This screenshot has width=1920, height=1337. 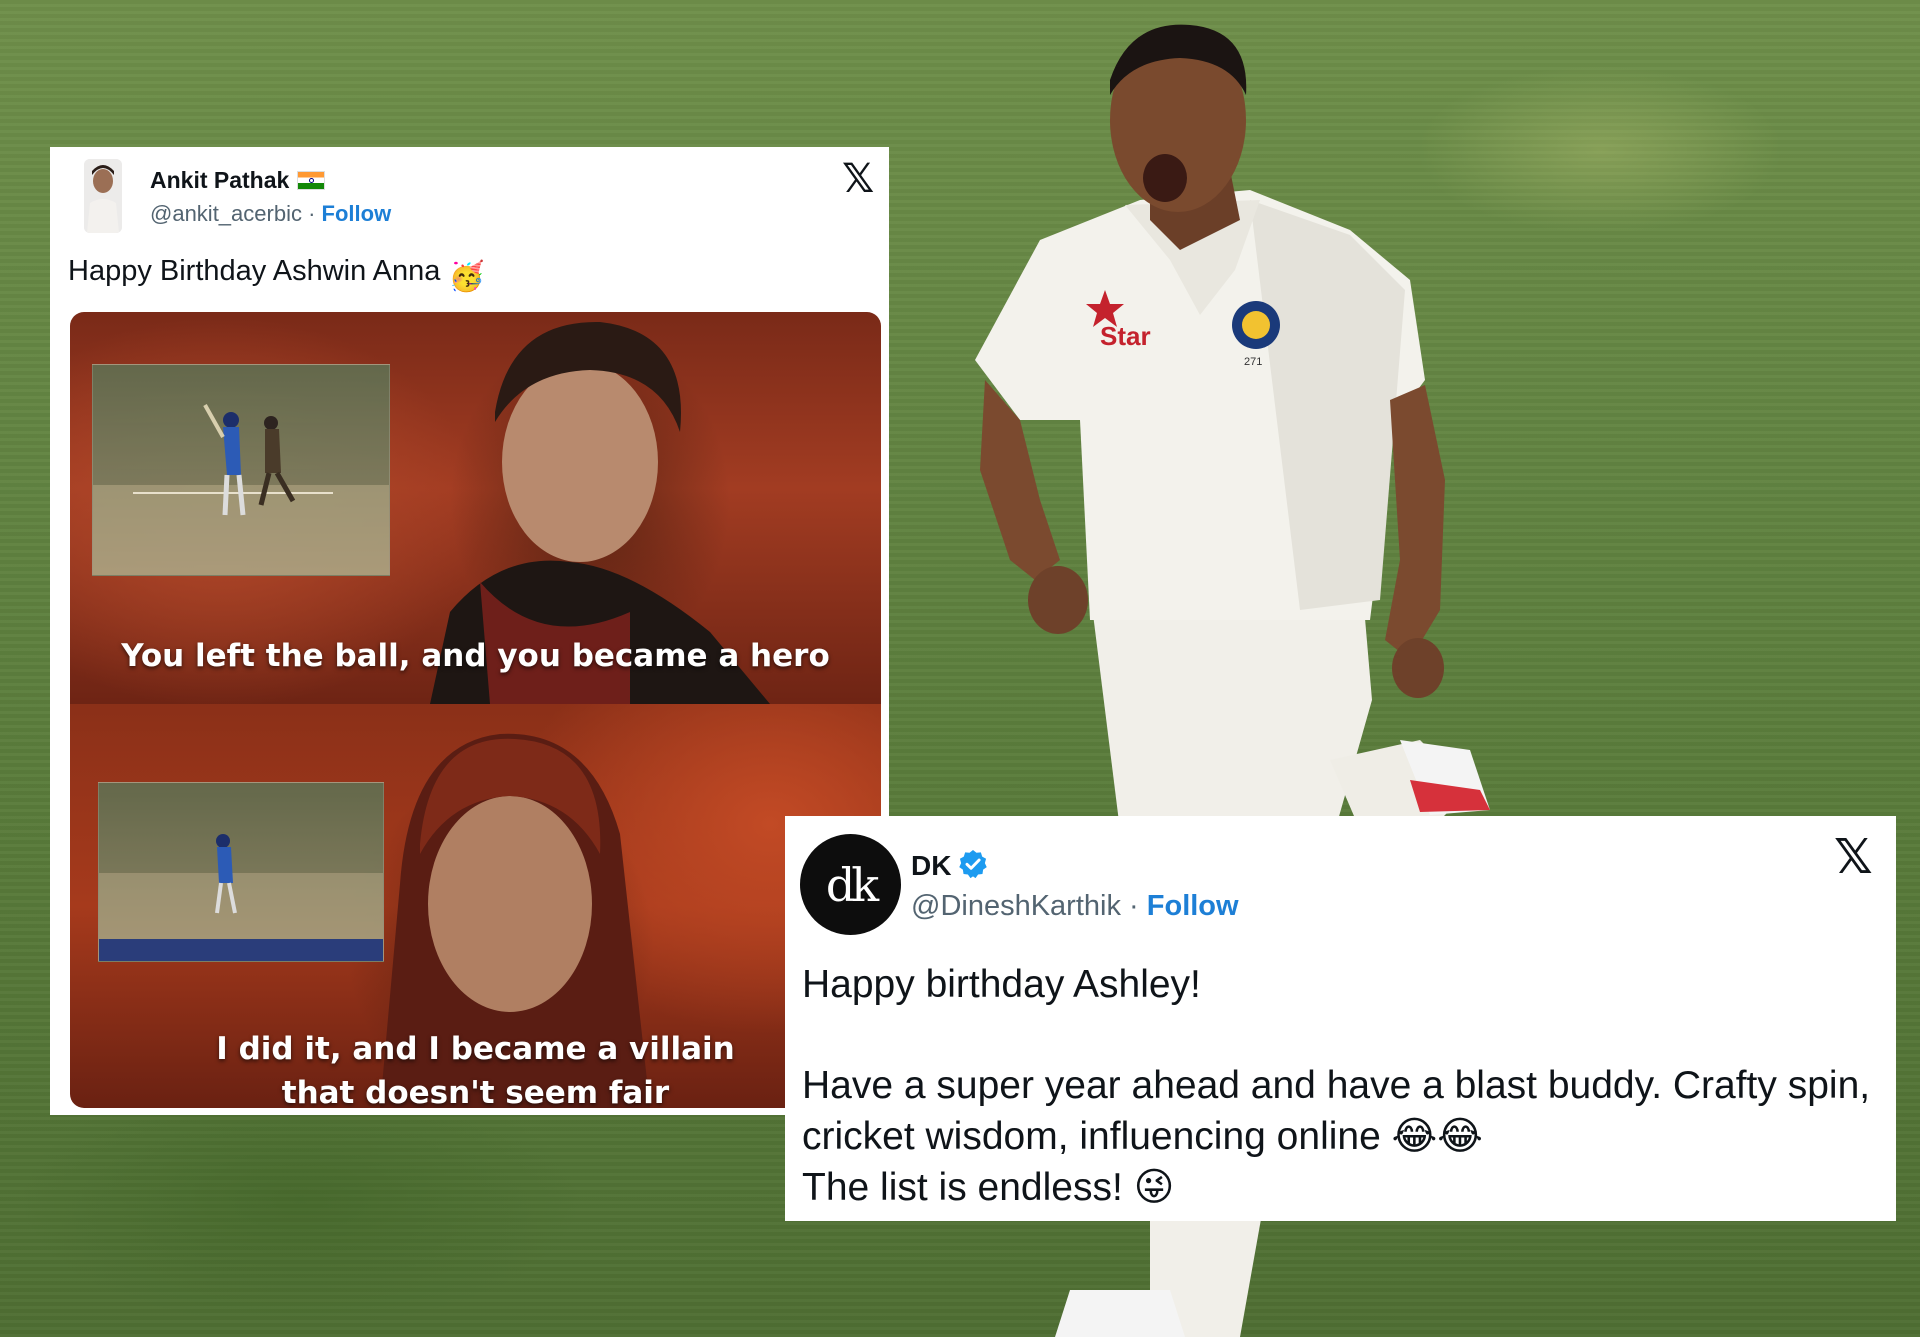 I want to click on display-name-text: Ankit Pathak, so click(x=220, y=180).